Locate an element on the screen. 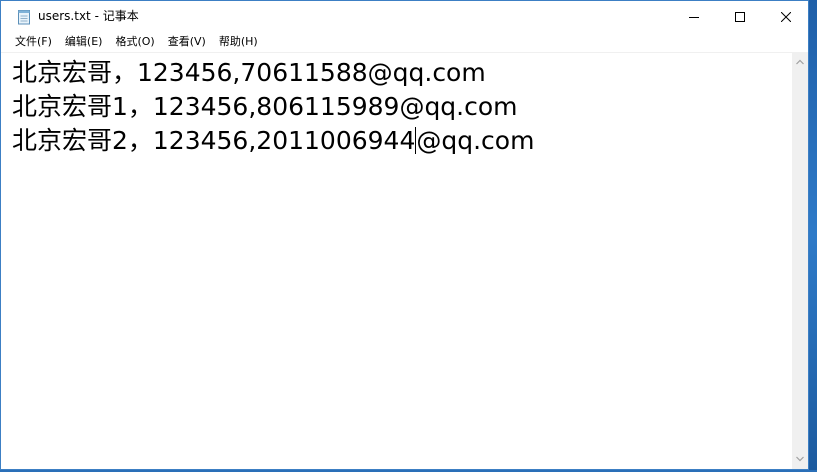  minimize-button is located at coordinates (694, 16).